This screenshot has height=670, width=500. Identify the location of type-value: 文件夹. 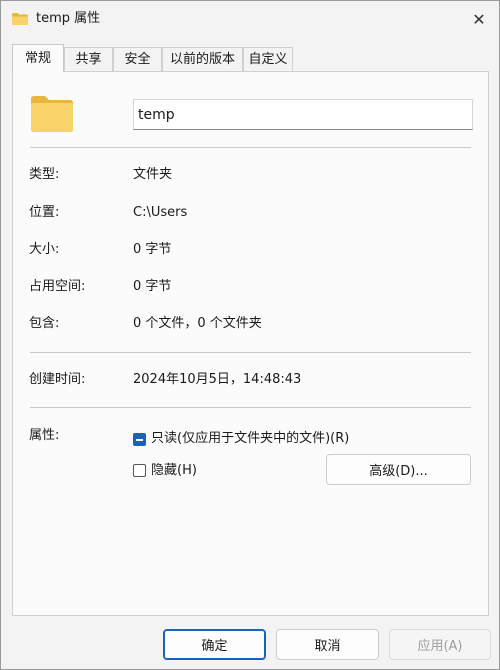
(153, 174).